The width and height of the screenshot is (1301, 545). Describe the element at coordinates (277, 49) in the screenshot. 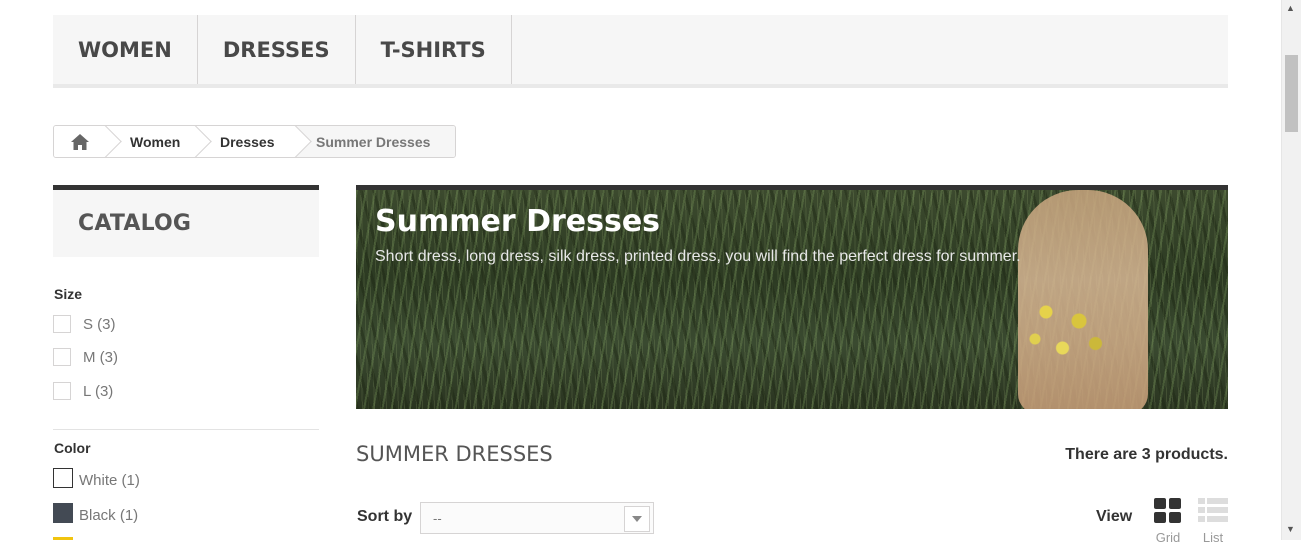

I see `menu-item-dresses: DRESSES` at that location.